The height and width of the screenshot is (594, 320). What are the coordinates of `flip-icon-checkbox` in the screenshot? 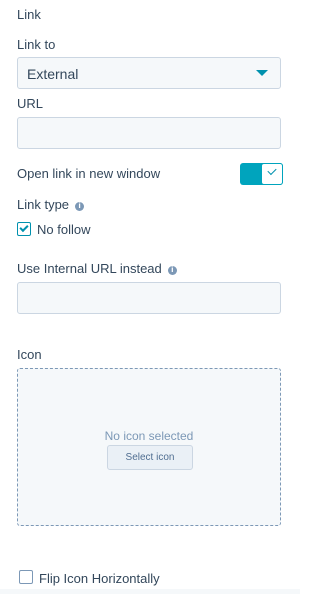 It's located at (26, 577).